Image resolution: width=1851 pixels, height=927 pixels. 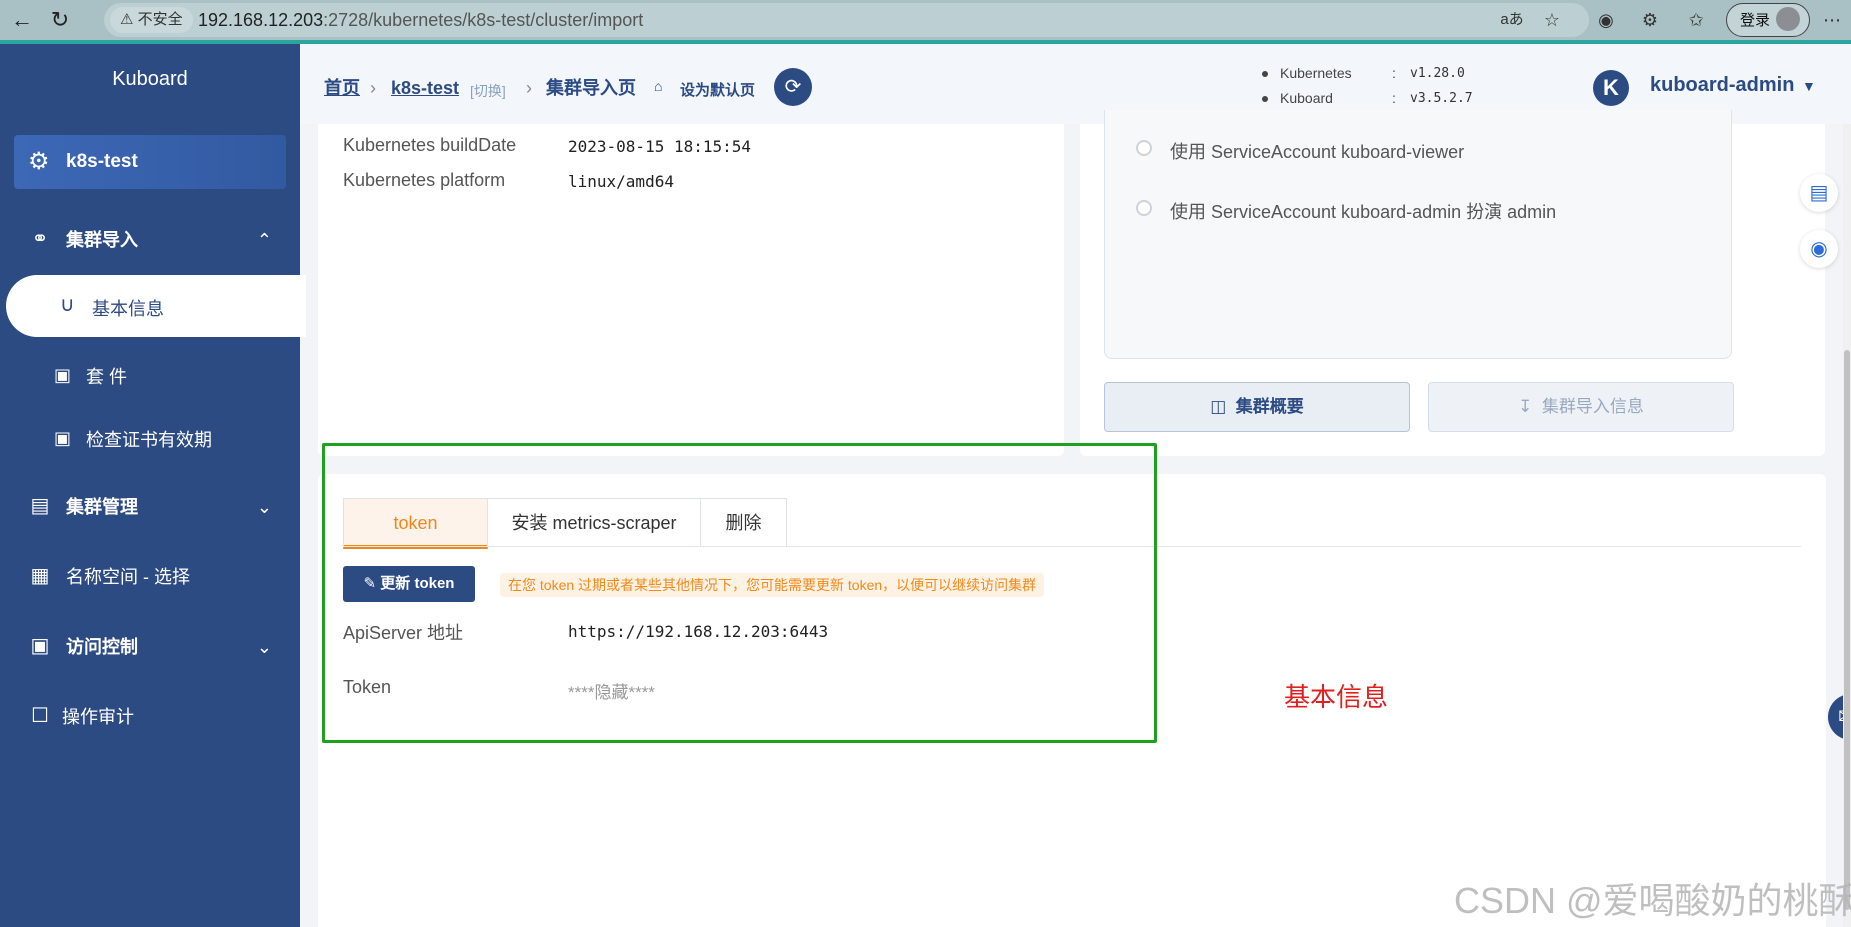 I want to click on annotation-box, so click(x=739, y=593).